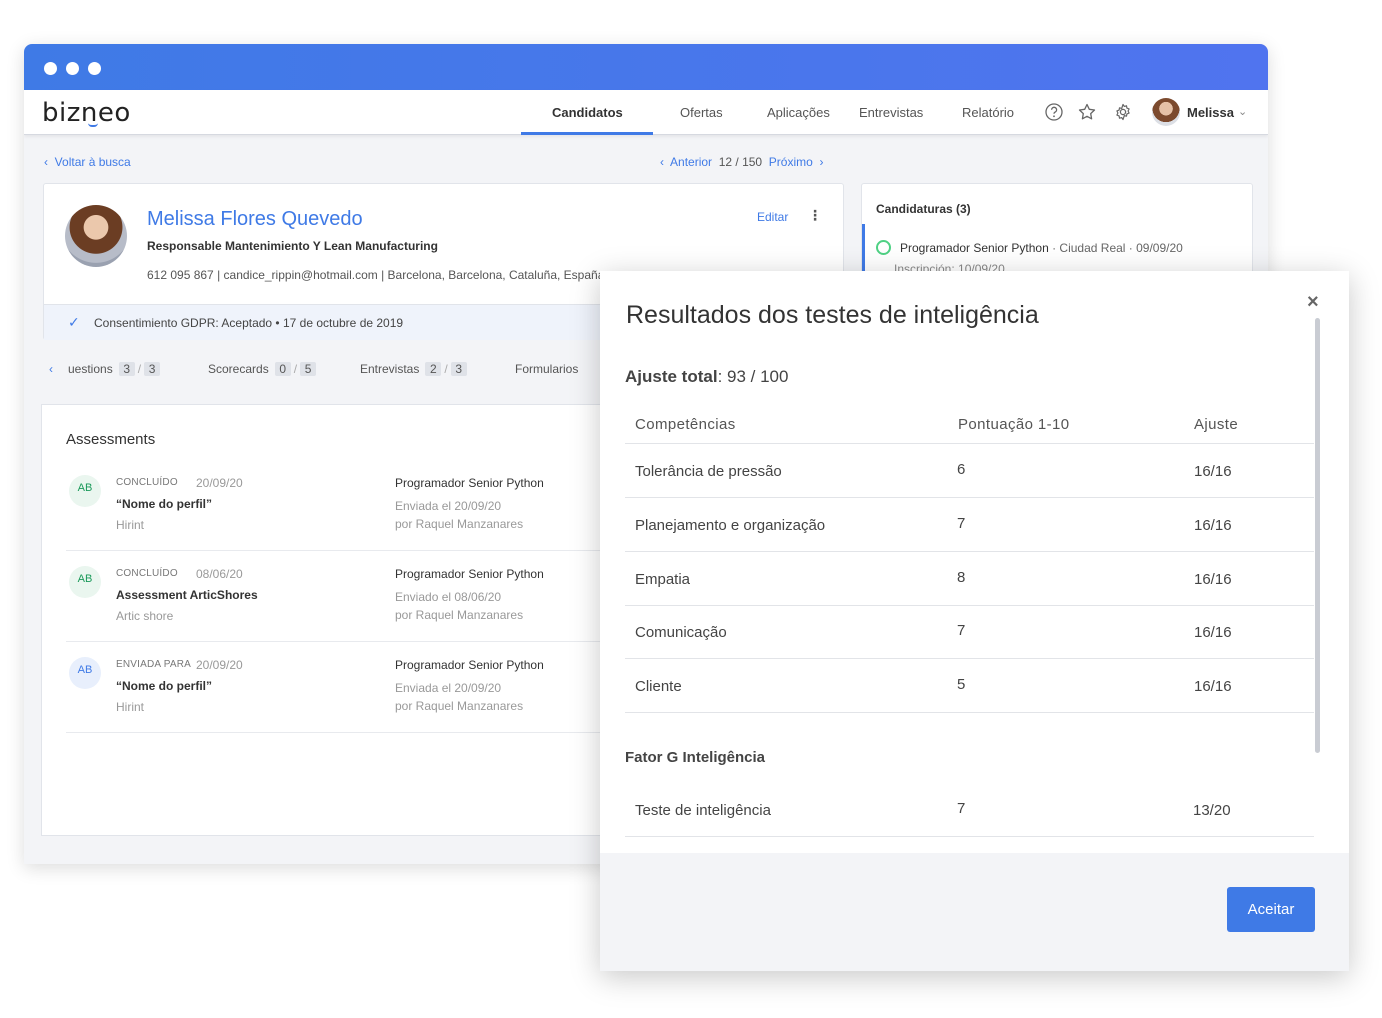 Image resolution: width=1382 pixels, height=1018 pixels. What do you see at coordinates (988, 112) in the screenshot?
I see `nav-relatorio: Relatório` at bounding box center [988, 112].